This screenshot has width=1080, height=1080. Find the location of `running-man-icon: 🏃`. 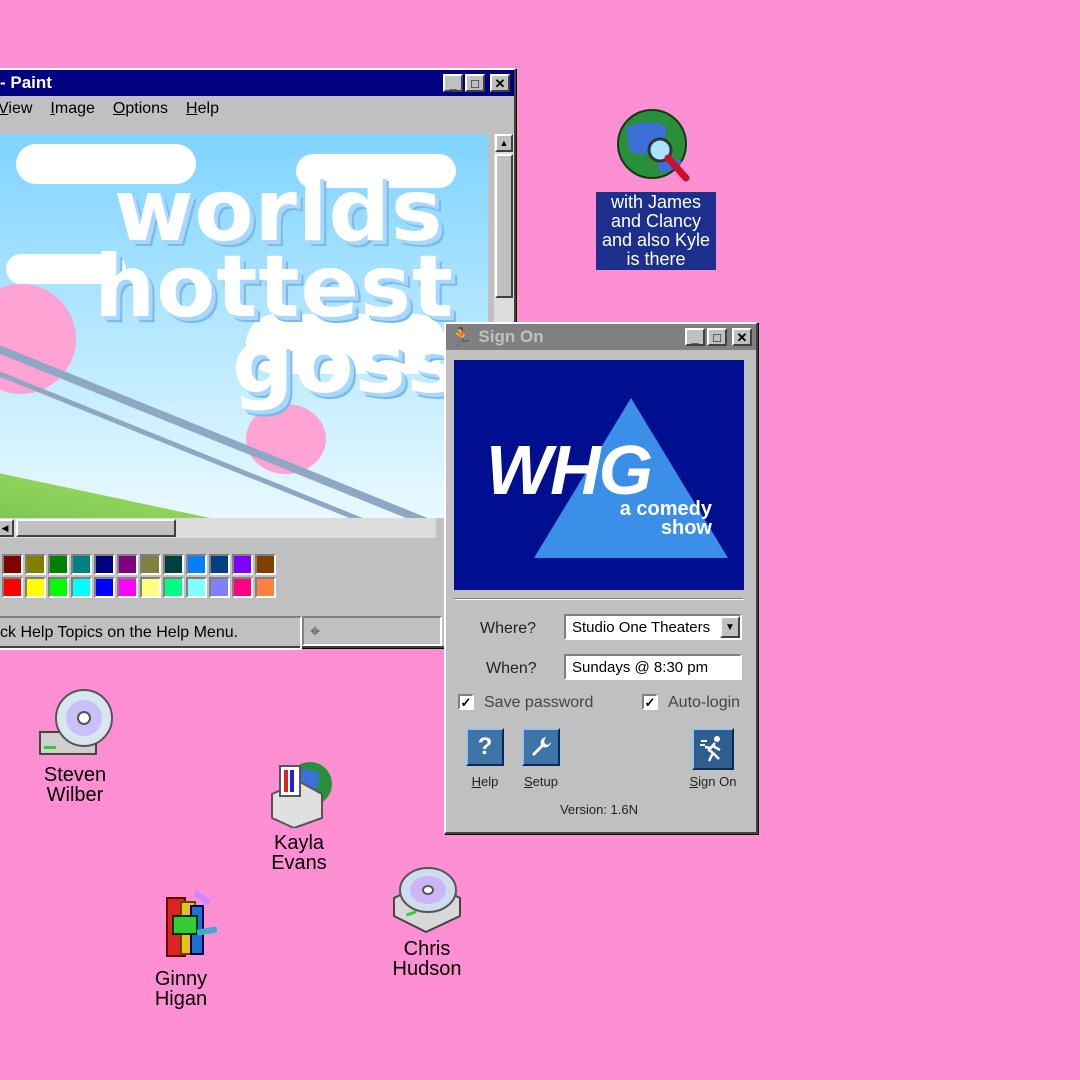

running-man-icon: 🏃 is located at coordinates (461, 336).